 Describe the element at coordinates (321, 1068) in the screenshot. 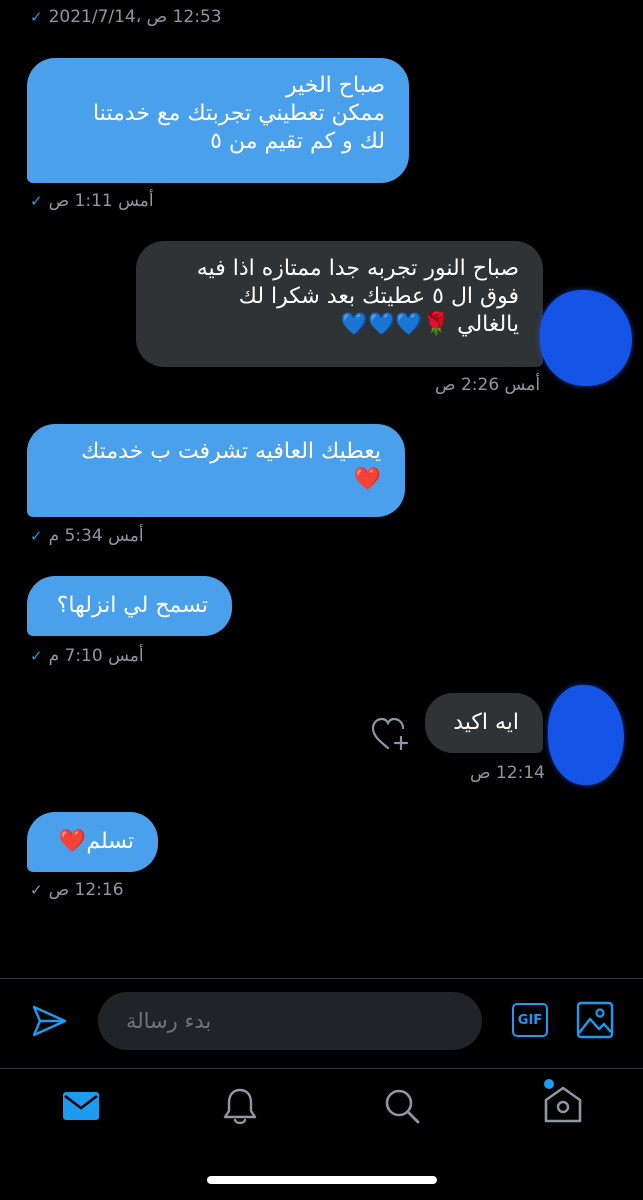

I see `tabbar-divider` at that location.